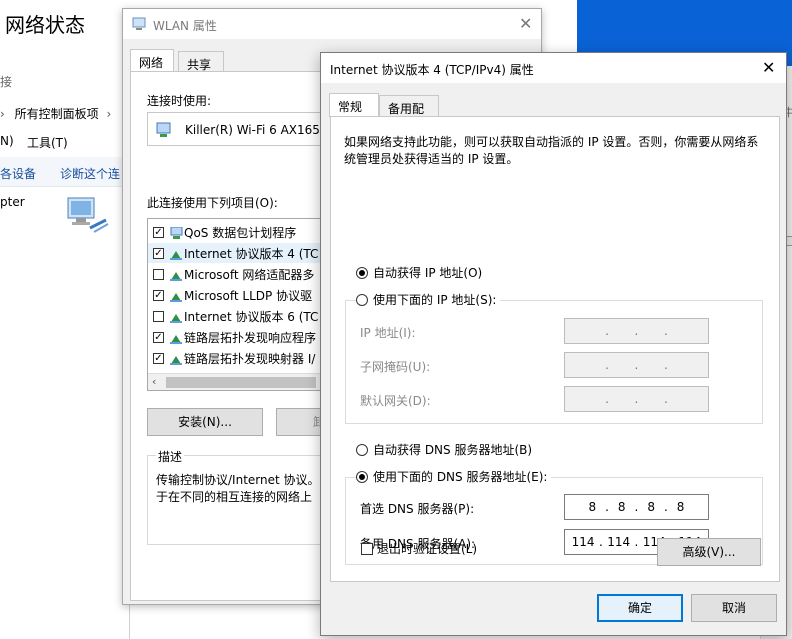  I want to click on scrollbar-thumb, so click(241, 382).